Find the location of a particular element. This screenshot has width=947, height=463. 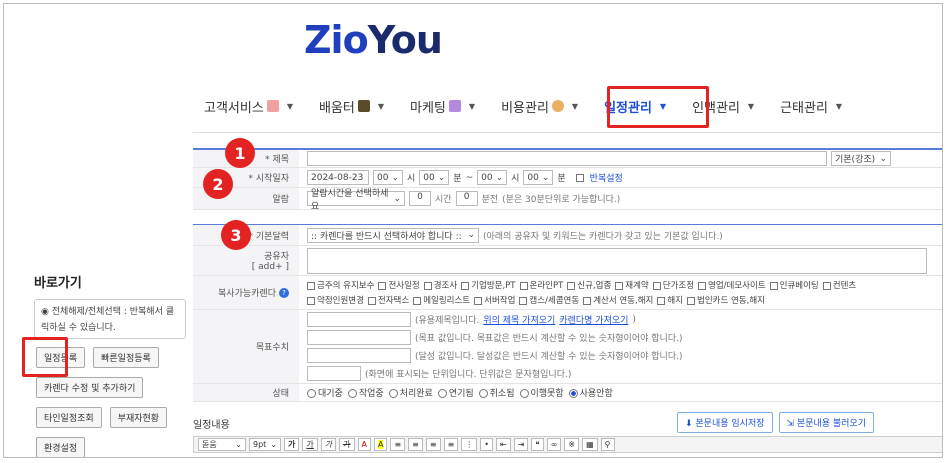

status-option: 작업중 is located at coordinates (365, 392).